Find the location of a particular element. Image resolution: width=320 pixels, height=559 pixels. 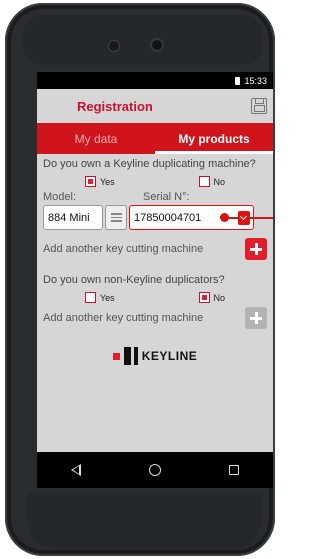

save-icon is located at coordinates (259, 106).